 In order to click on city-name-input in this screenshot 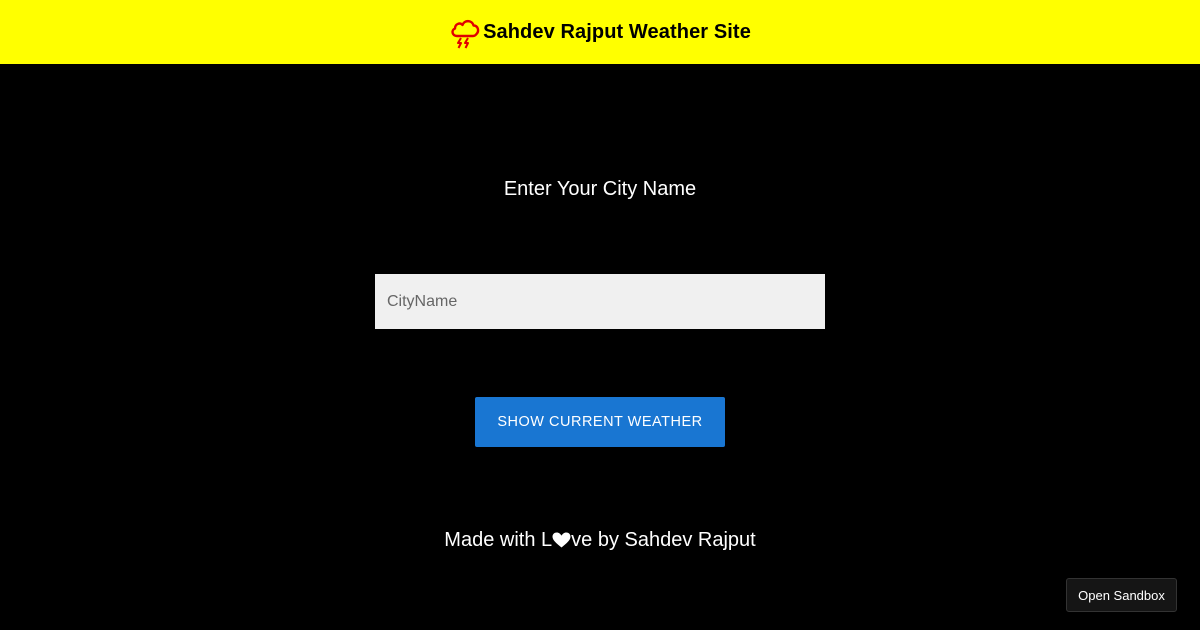, I will do `click(600, 301)`.